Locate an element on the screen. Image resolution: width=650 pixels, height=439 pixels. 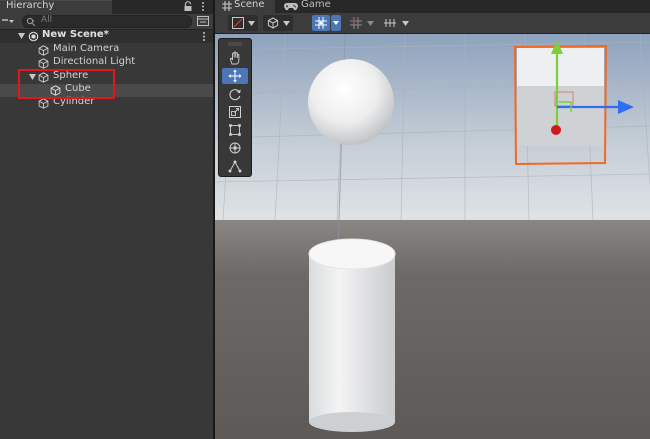
scene-name: New Scene* is located at coordinates (75, 34).